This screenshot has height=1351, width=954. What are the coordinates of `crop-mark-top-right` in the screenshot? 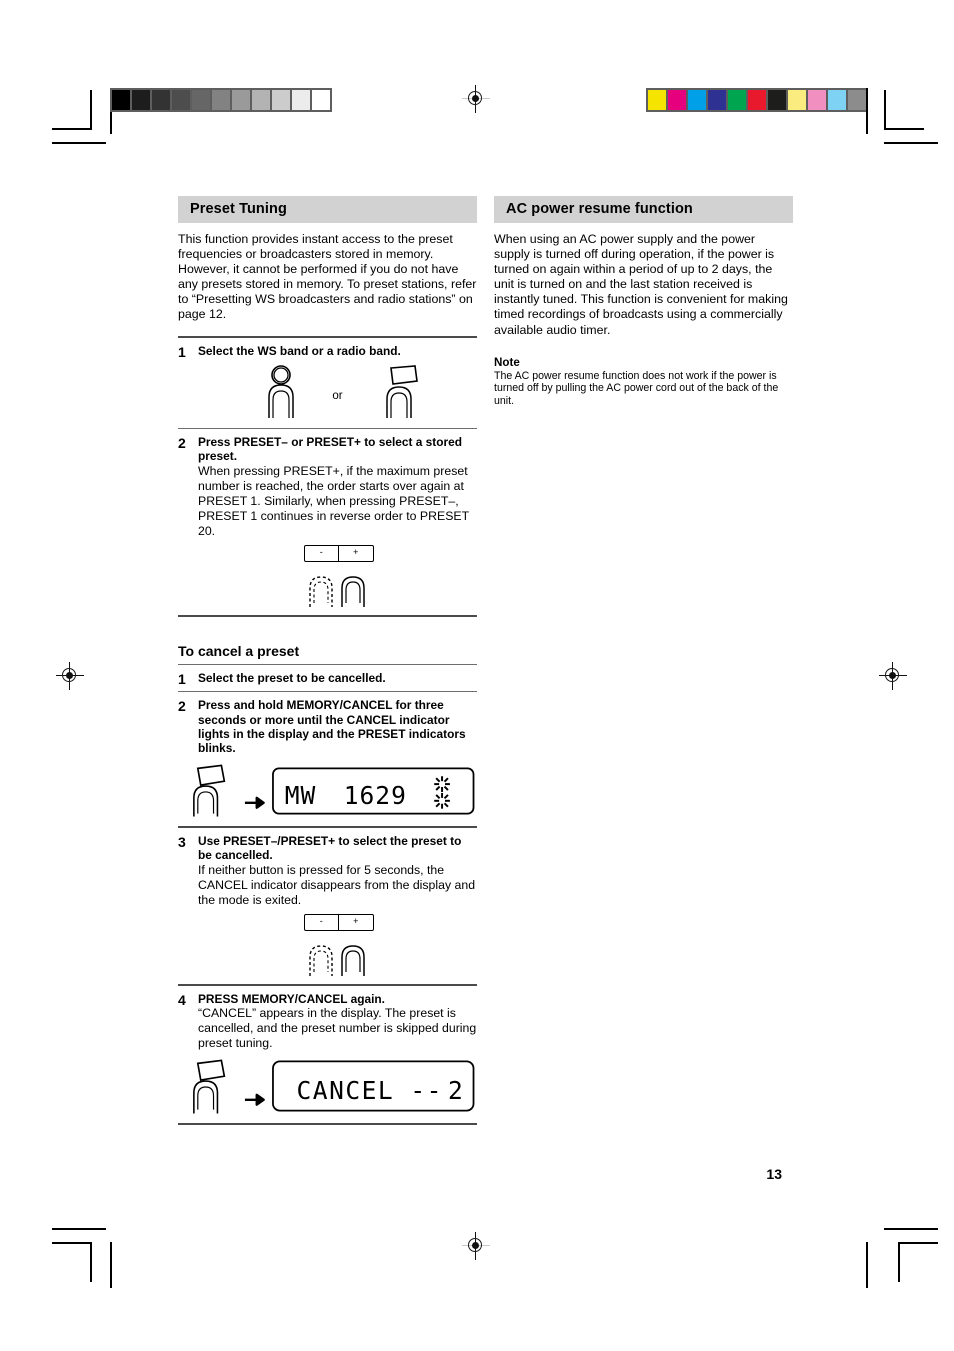 It's located at (911, 117).